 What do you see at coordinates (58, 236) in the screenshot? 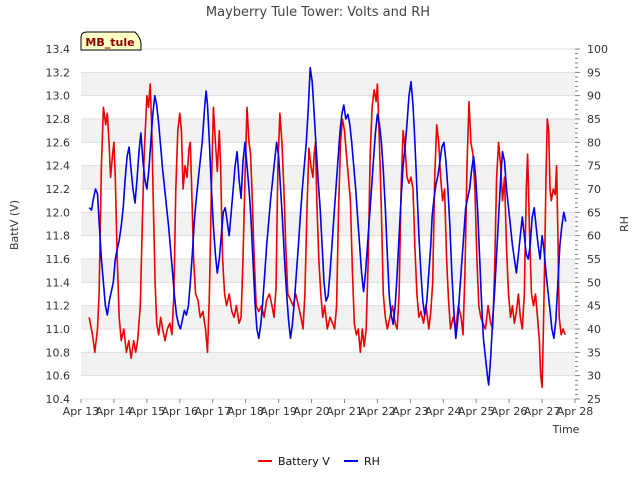
I see `y-left-tick-label: 11.8` at bounding box center [58, 236].